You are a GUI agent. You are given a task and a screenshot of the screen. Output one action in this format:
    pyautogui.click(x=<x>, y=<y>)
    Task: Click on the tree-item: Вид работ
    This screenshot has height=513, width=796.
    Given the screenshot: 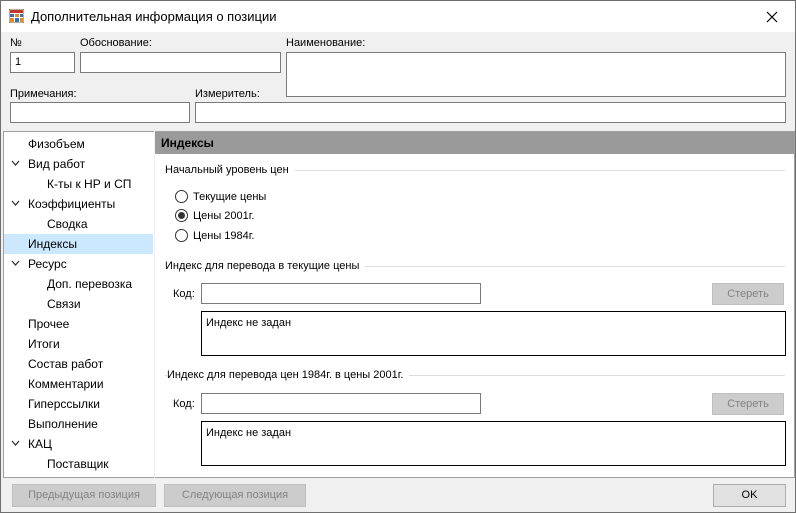 What is the action you would take?
    pyautogui.click(x=78, y=164)
    